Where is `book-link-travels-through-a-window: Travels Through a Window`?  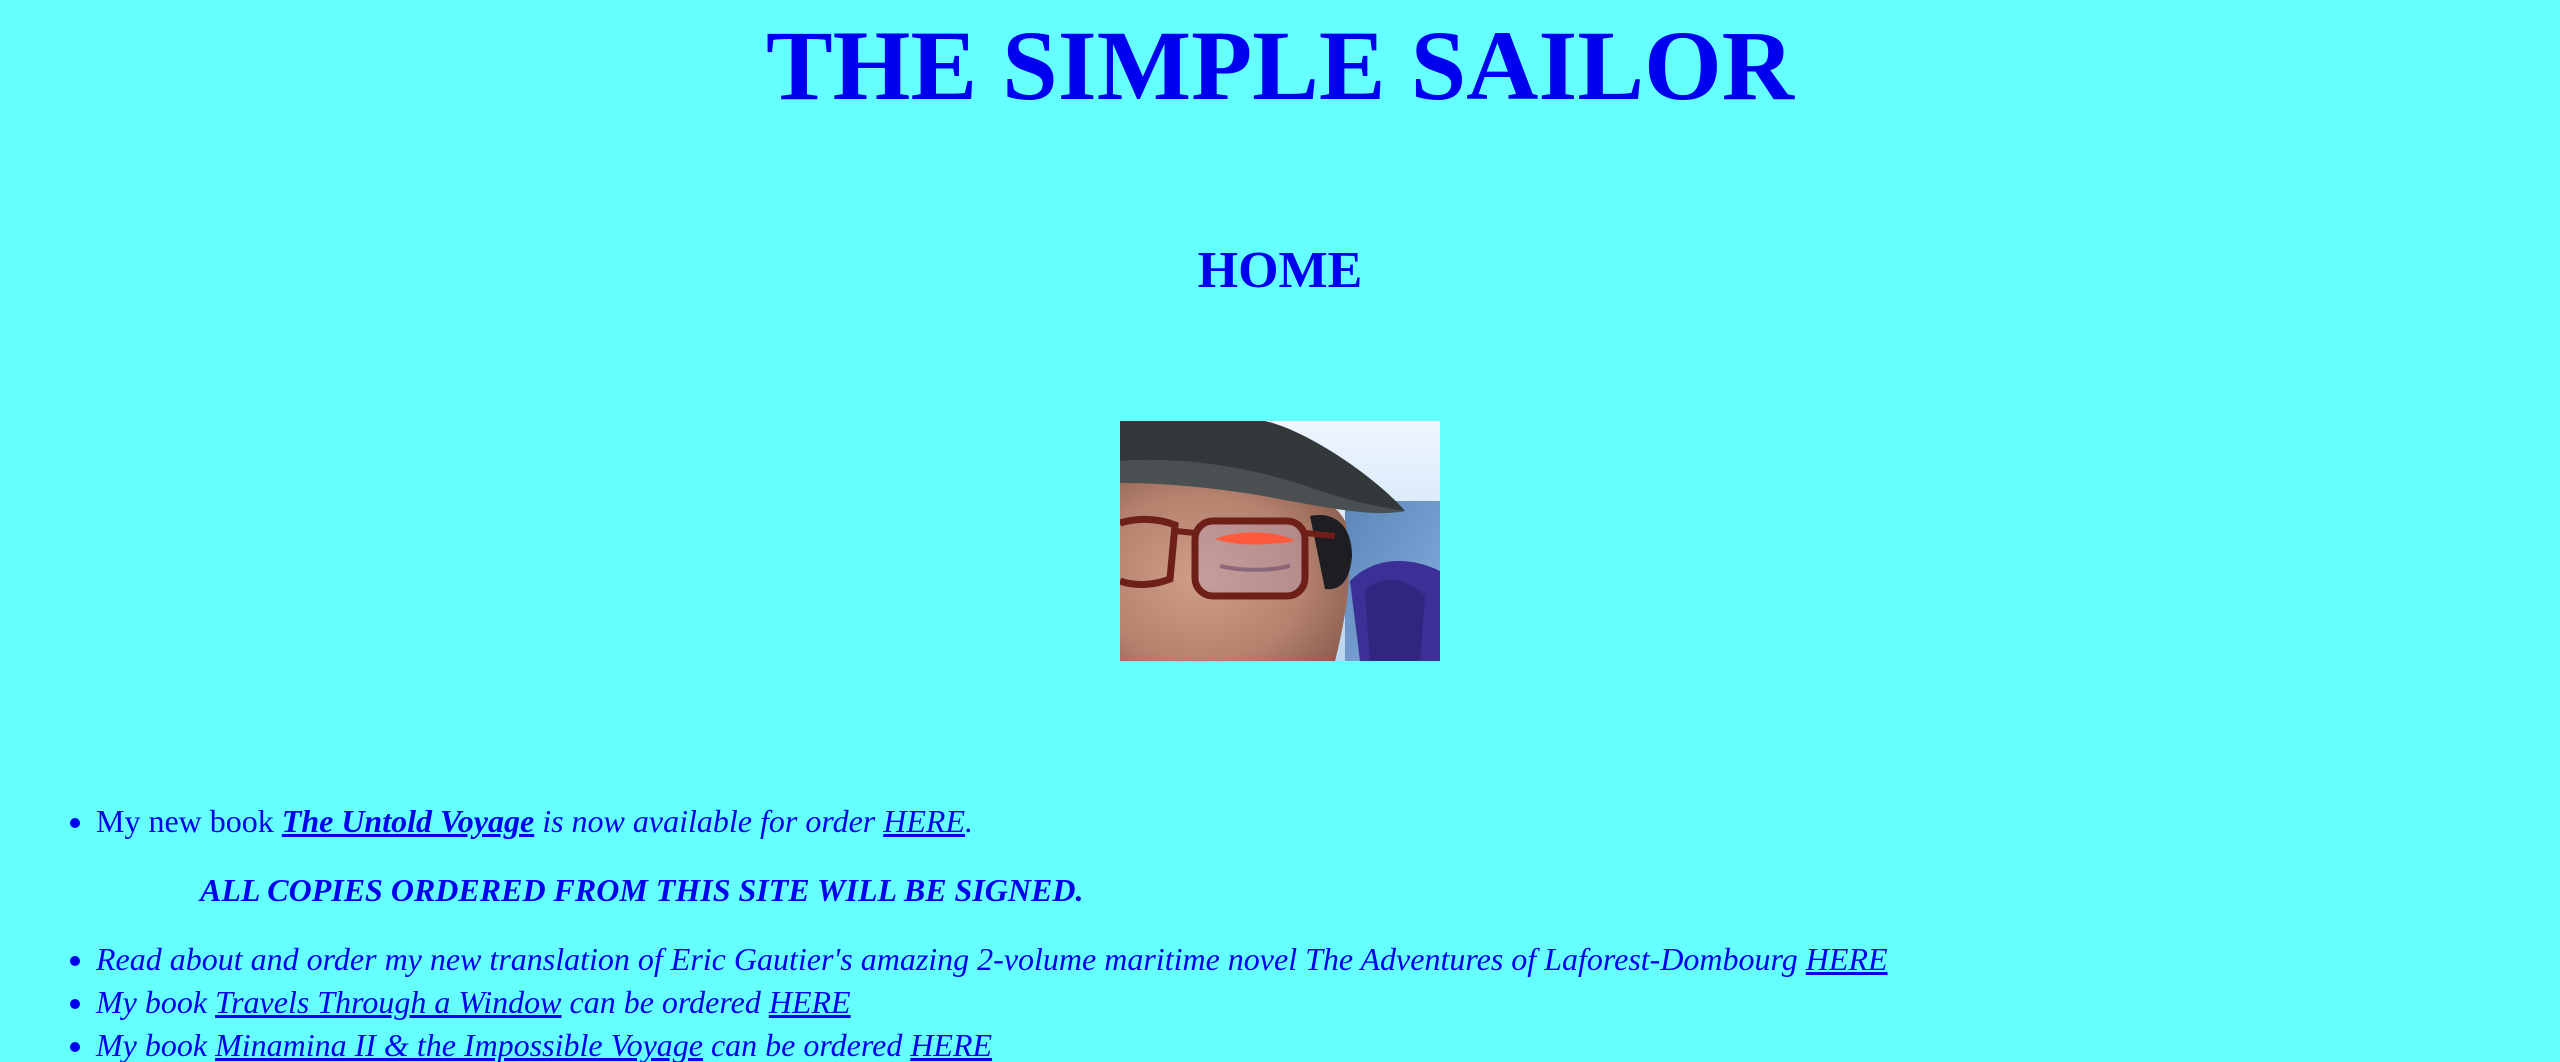
book-link-travels-through-a-window: Travels Through a Window is located at coordinates (388, 1002).